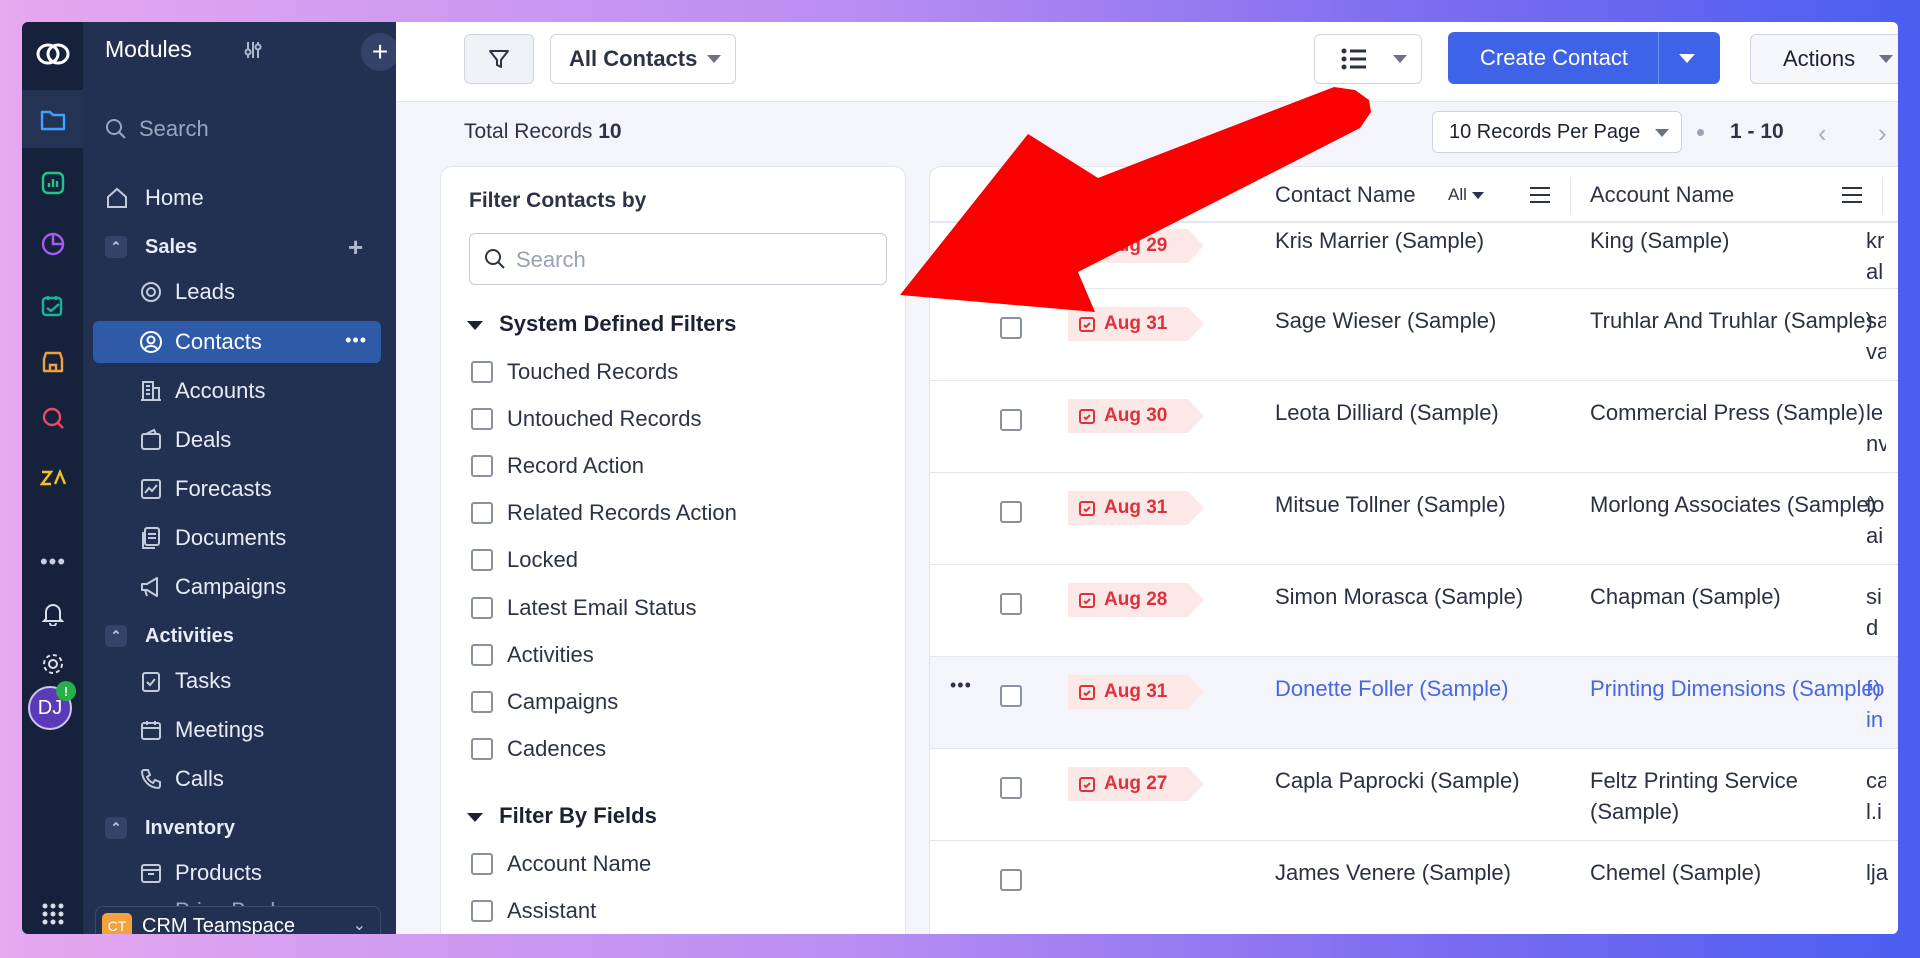 The height and width of the screenshot is (958, 1920). What do you see at coordinates (1135, 199) in the screenshot?
I see `annotation-arrow` at bounding box center [1135, 199].